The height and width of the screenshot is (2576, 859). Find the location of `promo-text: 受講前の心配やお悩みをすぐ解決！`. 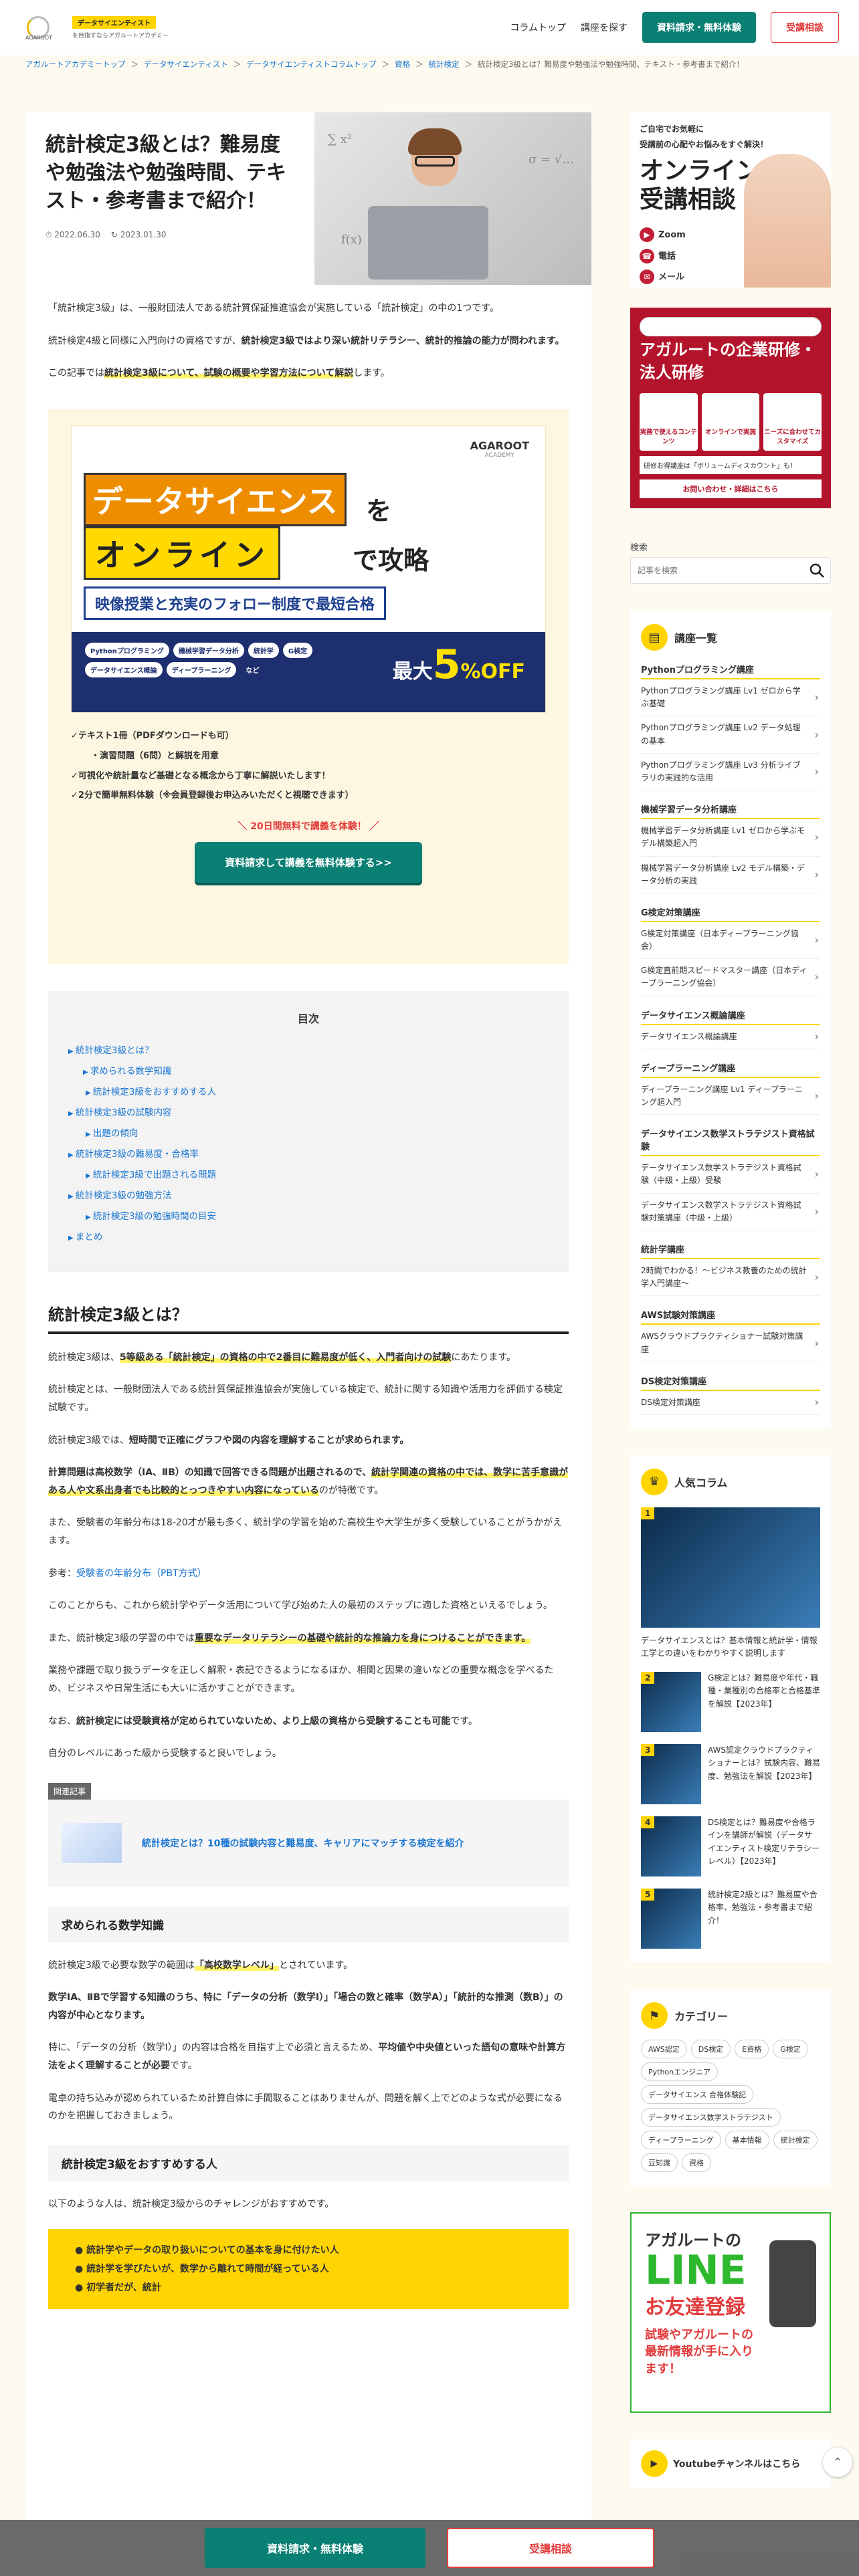

promo-text: 受講前の心配やお悩みをすぐ解決！ is located at coordinates (704, 144).